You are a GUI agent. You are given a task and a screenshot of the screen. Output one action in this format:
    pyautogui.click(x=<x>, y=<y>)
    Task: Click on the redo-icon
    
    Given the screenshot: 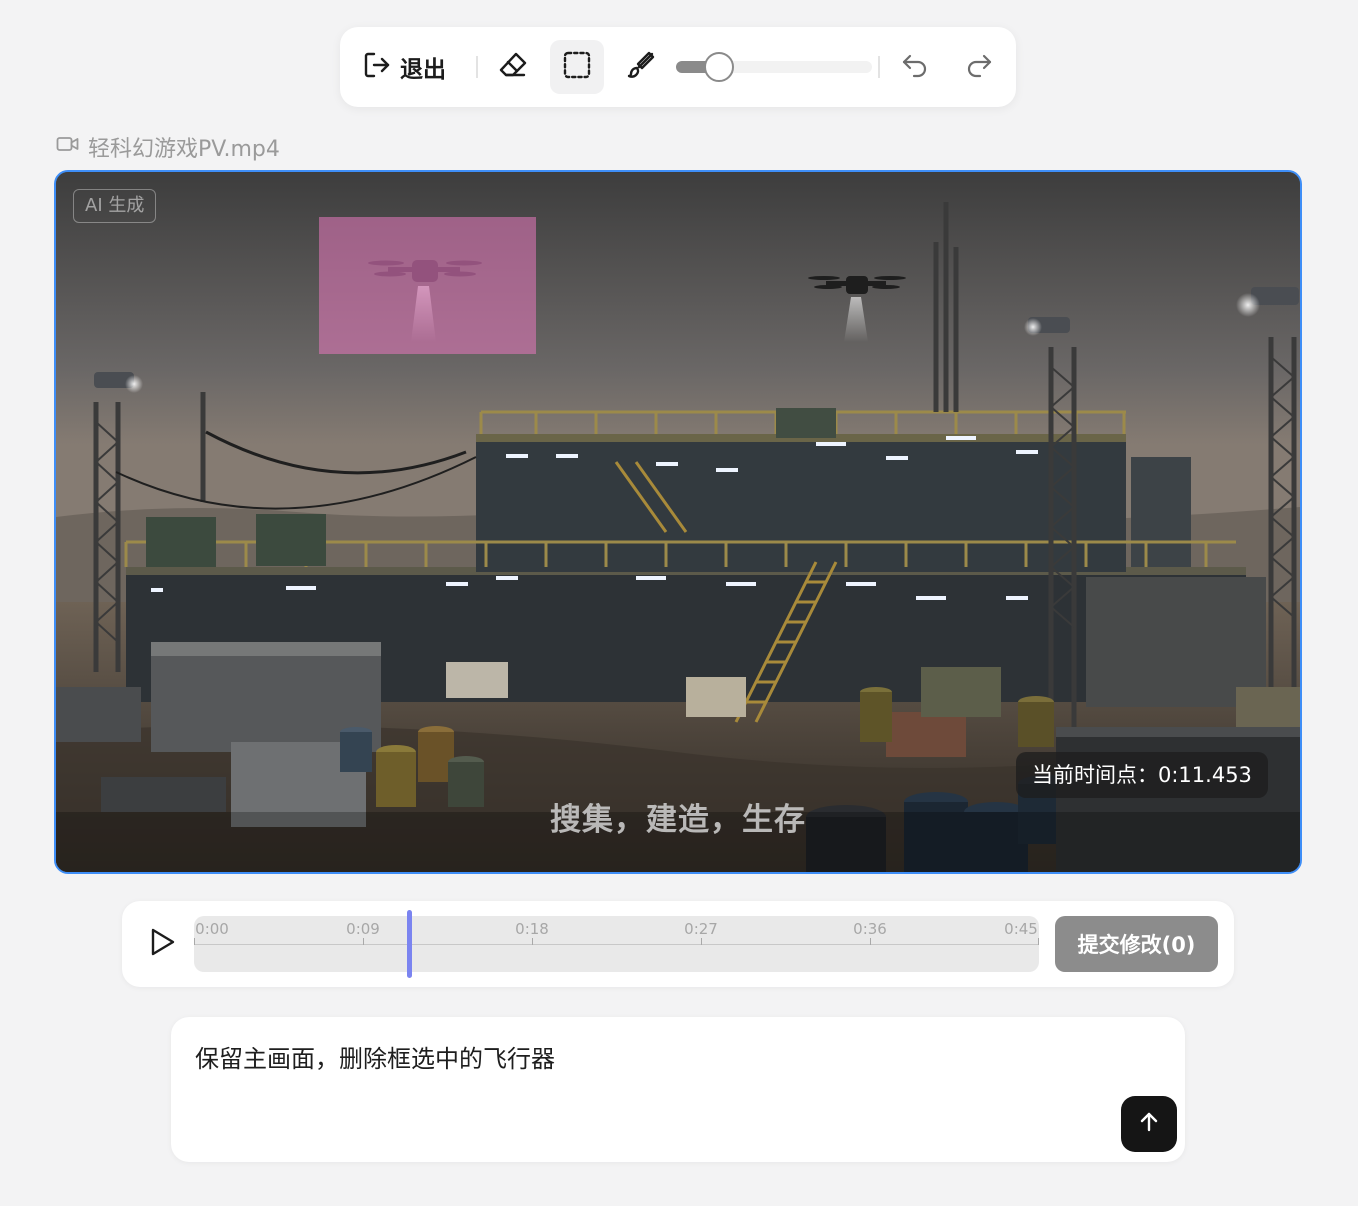 What is the action you would take?
    pyautogui.click(x=979, y=67)
    